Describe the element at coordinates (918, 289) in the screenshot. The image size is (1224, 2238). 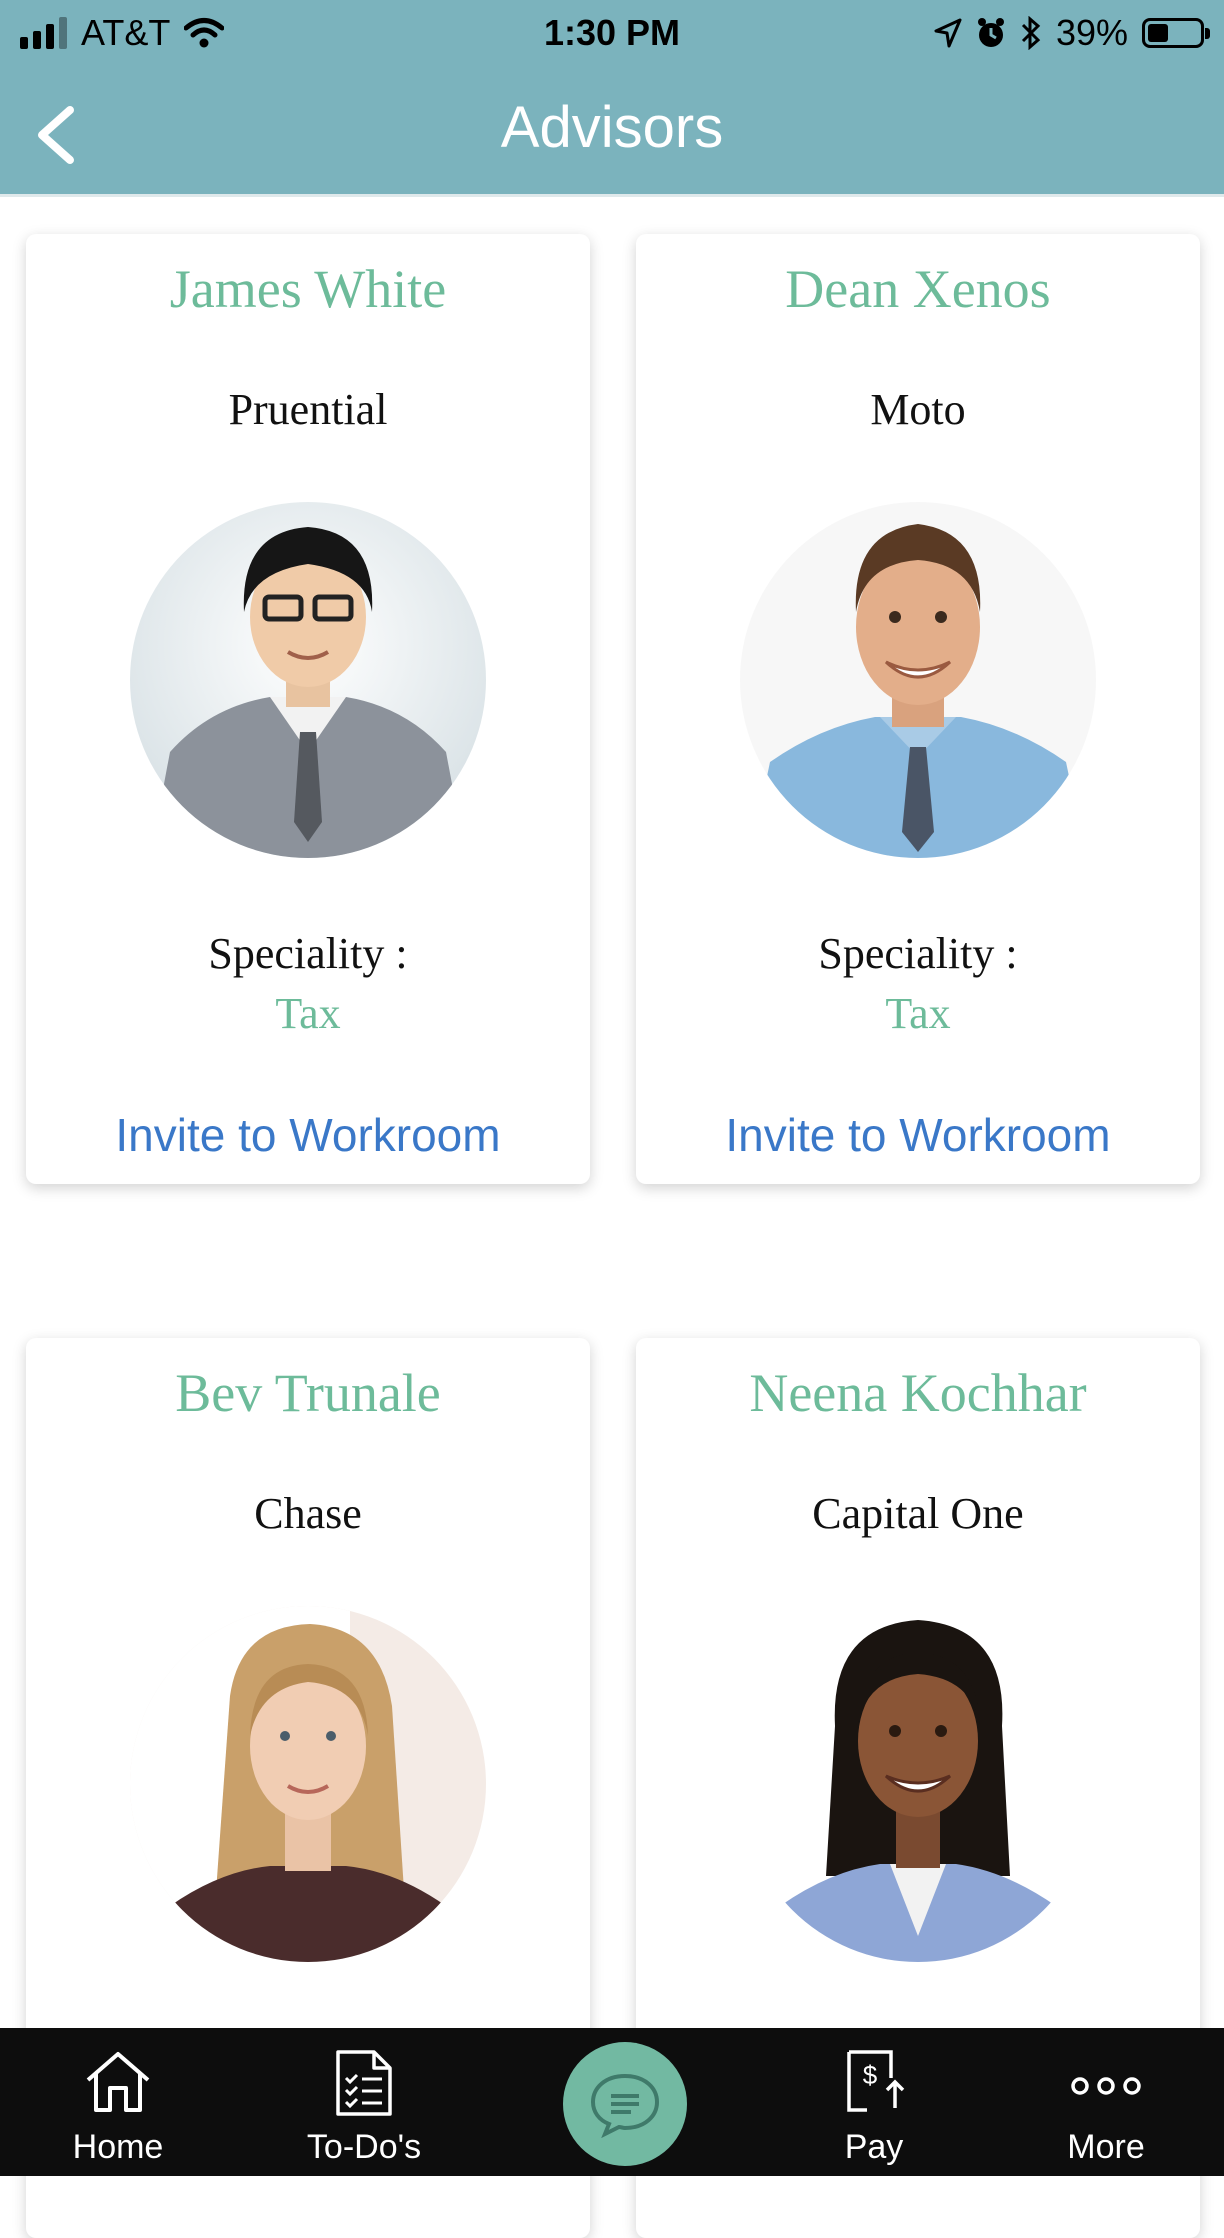
I see `advisor-name: Dean Xenos` at that location.